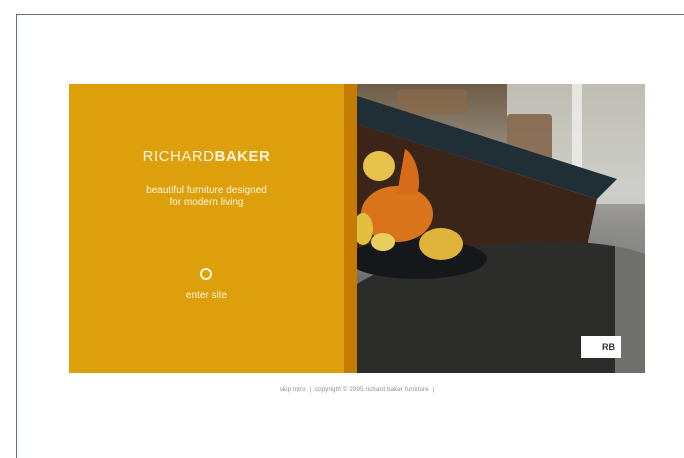  I want to click on chair-top, so click(432, 101).